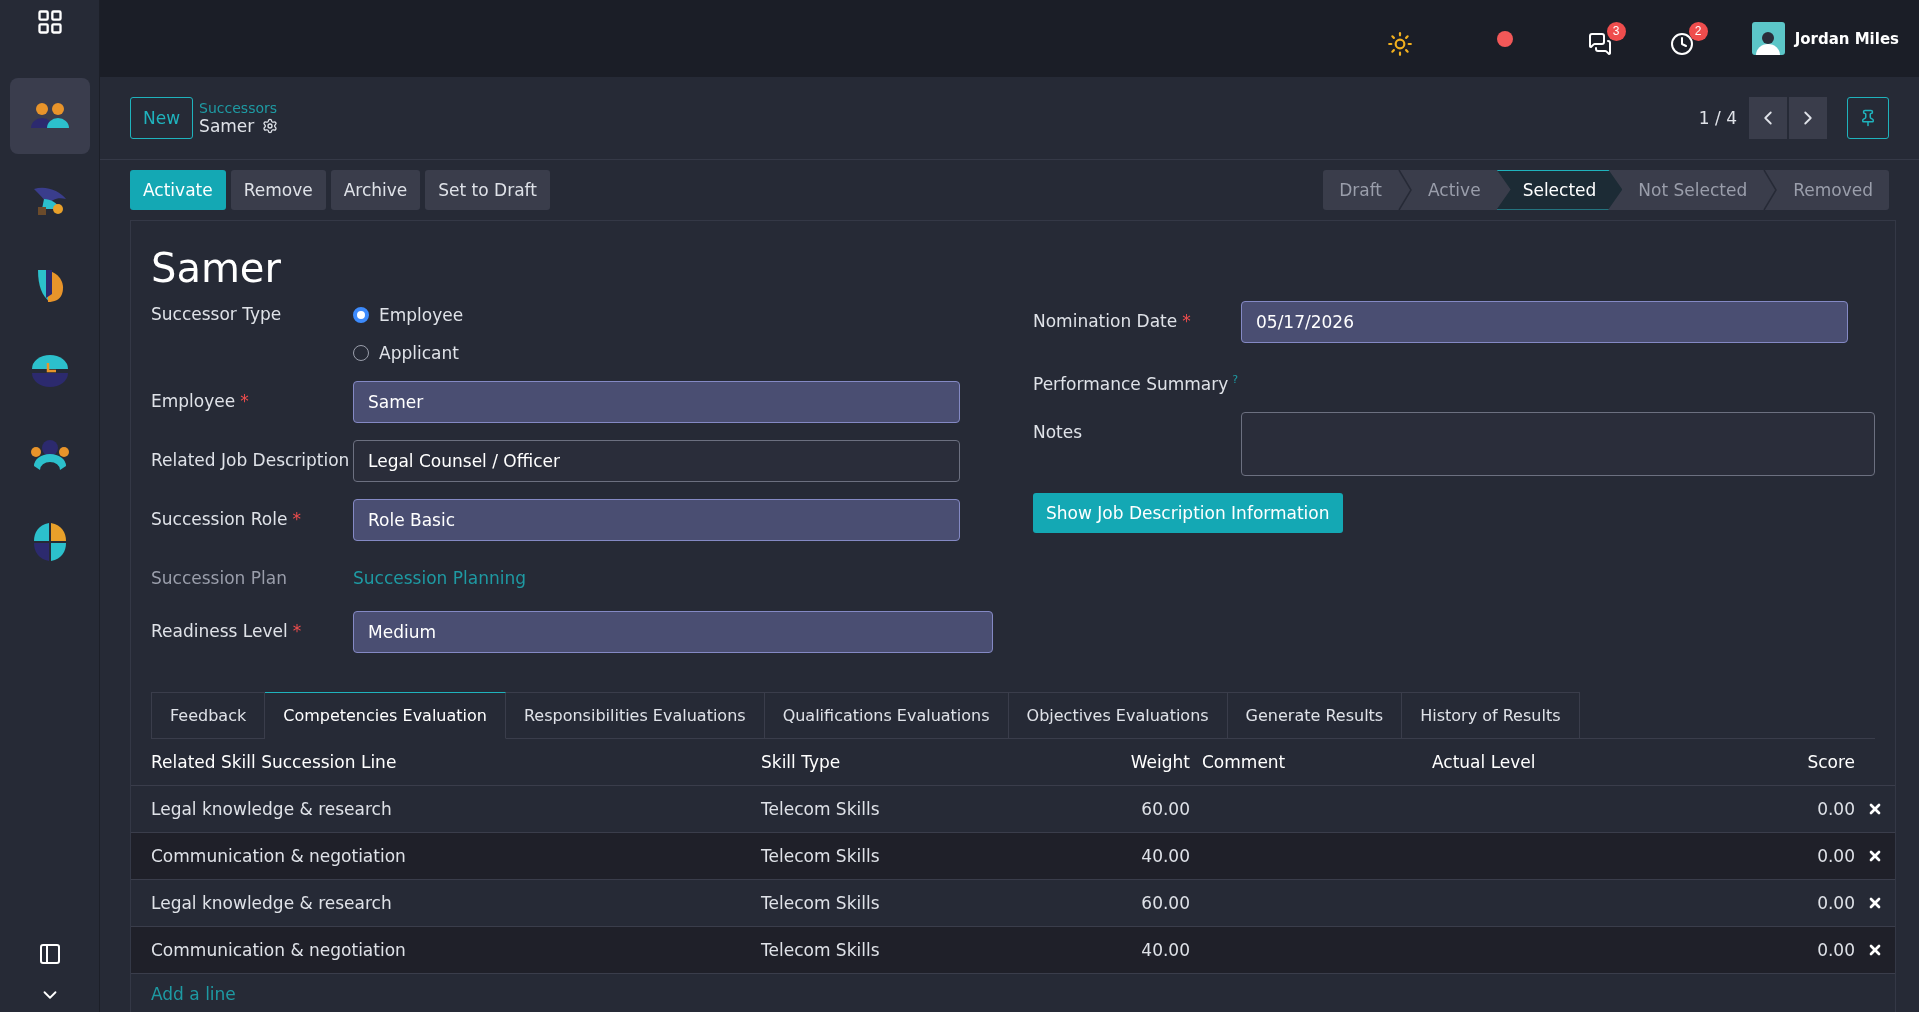  I want to click on field-label: Succession Role *, so click(226, 519).